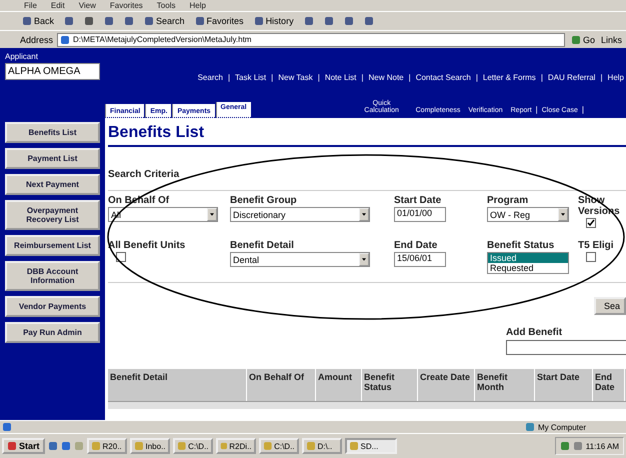 The image size is (626, 458). What do you see at coordinates (386, 77) in the screenshot?
I see `nav-link: New Note` at bounding box center [386, 77].